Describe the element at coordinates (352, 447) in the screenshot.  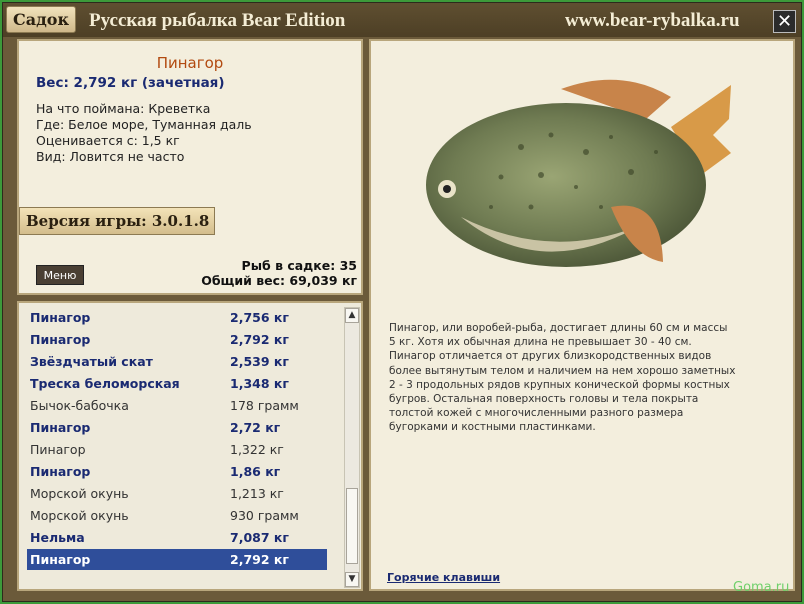
I see `list-scrollbar: ▲ ▼` at that location.